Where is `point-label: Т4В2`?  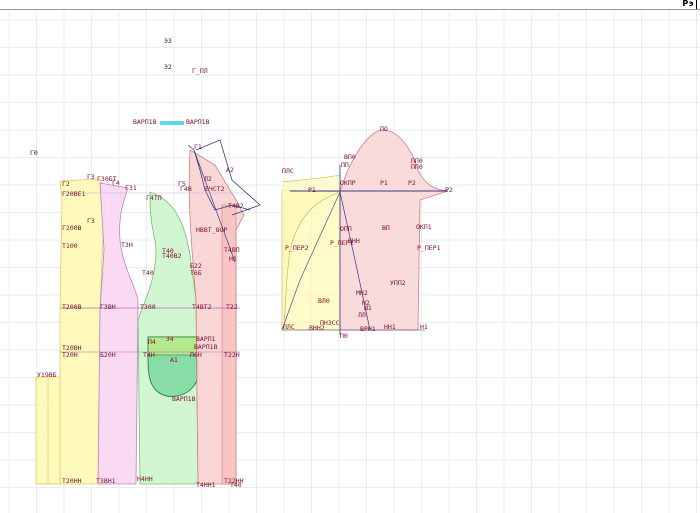 point-label: Т4В2 is located at coordinates (236, 206).